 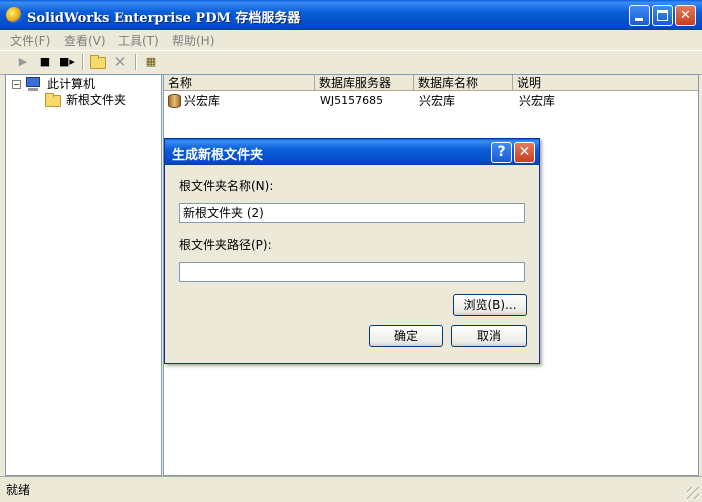 I want to click on close-button: ✕, so click(x=685, y=15).